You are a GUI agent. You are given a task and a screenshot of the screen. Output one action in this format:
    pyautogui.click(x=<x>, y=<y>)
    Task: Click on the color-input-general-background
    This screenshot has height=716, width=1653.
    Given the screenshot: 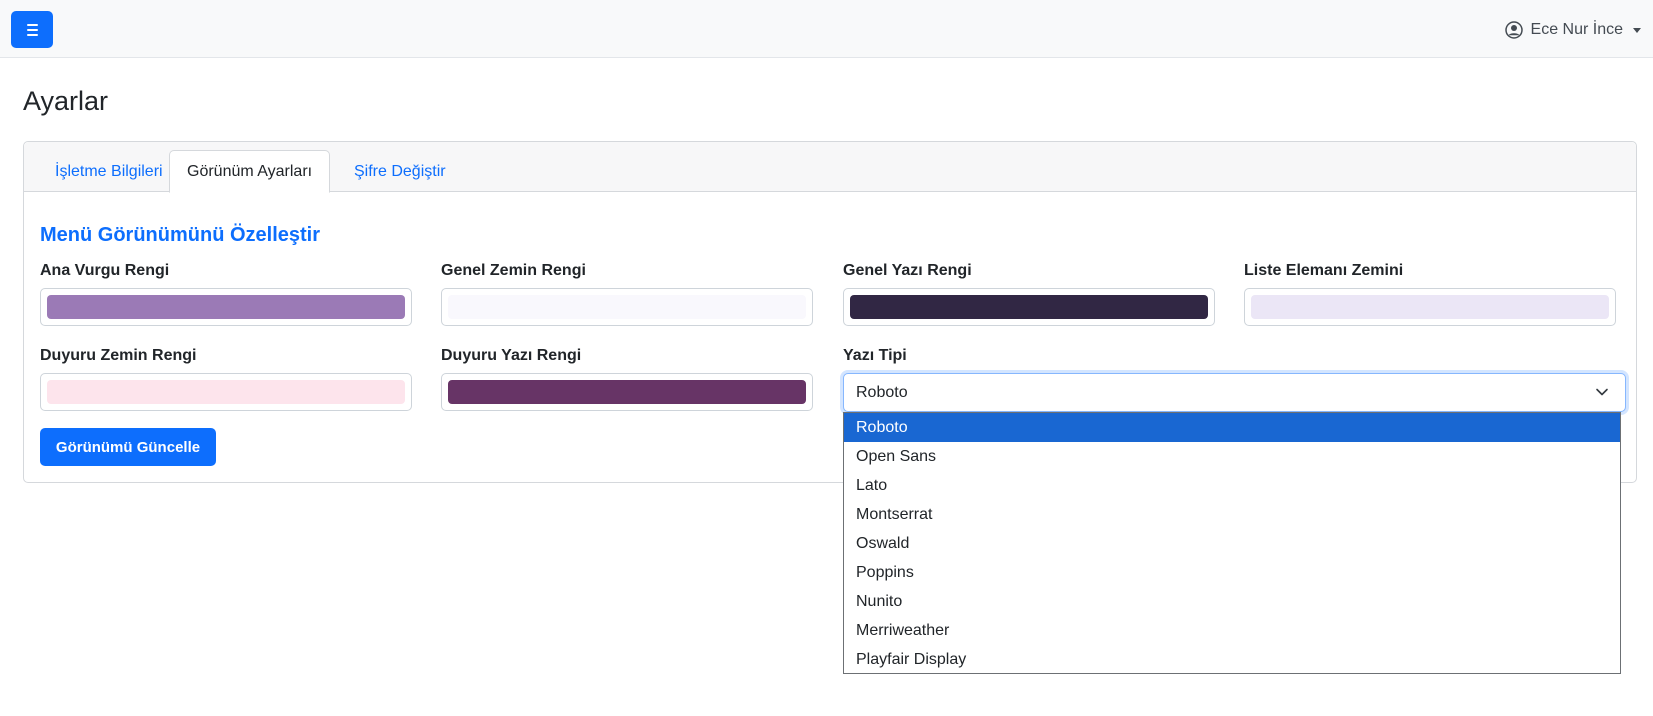 What is the action you would take?
    pyautogui.click(x=627, y=307)
    